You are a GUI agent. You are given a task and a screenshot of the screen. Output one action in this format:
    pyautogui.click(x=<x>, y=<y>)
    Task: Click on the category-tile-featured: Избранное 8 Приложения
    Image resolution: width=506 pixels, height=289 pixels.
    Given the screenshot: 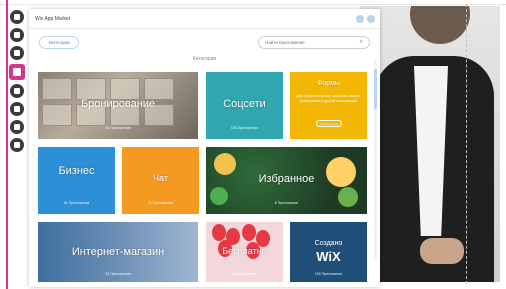 What is the action you would take?
    pyautogui.click(x=286, y=180)
    